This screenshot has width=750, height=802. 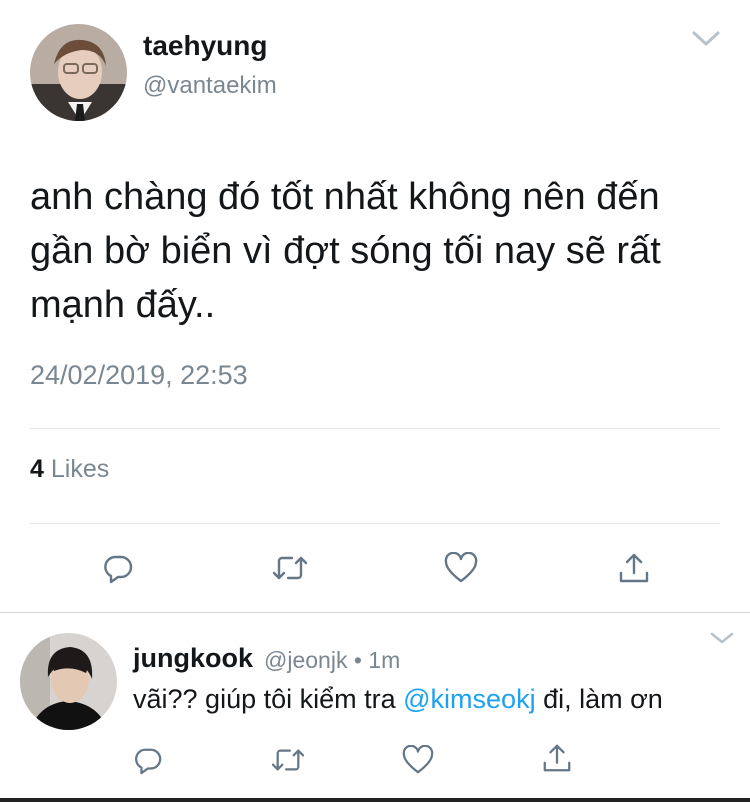 What do you see at coordinates (205, 46) in the screenshot?
I see `display-name: taehyung` at bounding box center [205, 46].